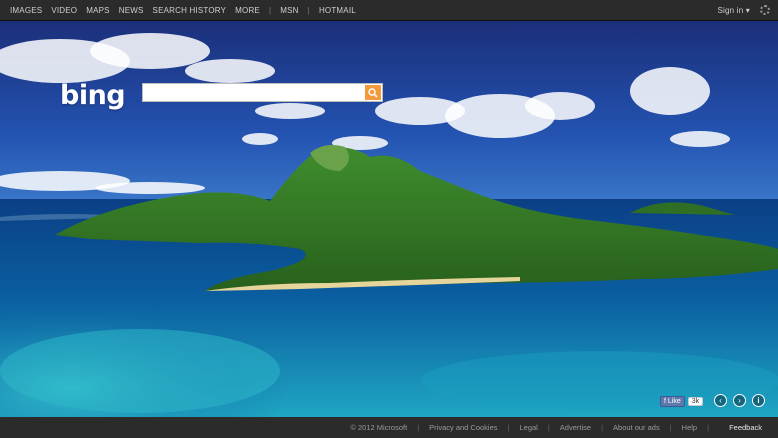  I want to click on like-button: f Like, so click(672, 401).